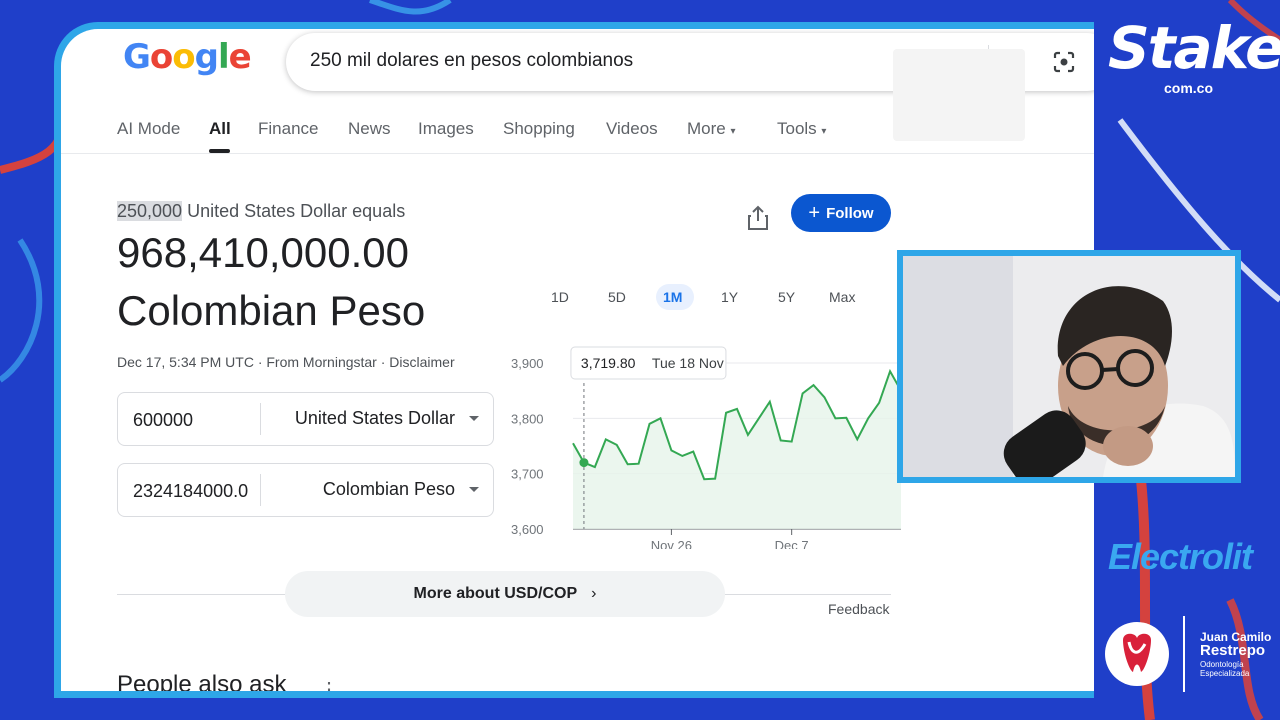  I want to click on range-1d: 1D, so click(560, 297).